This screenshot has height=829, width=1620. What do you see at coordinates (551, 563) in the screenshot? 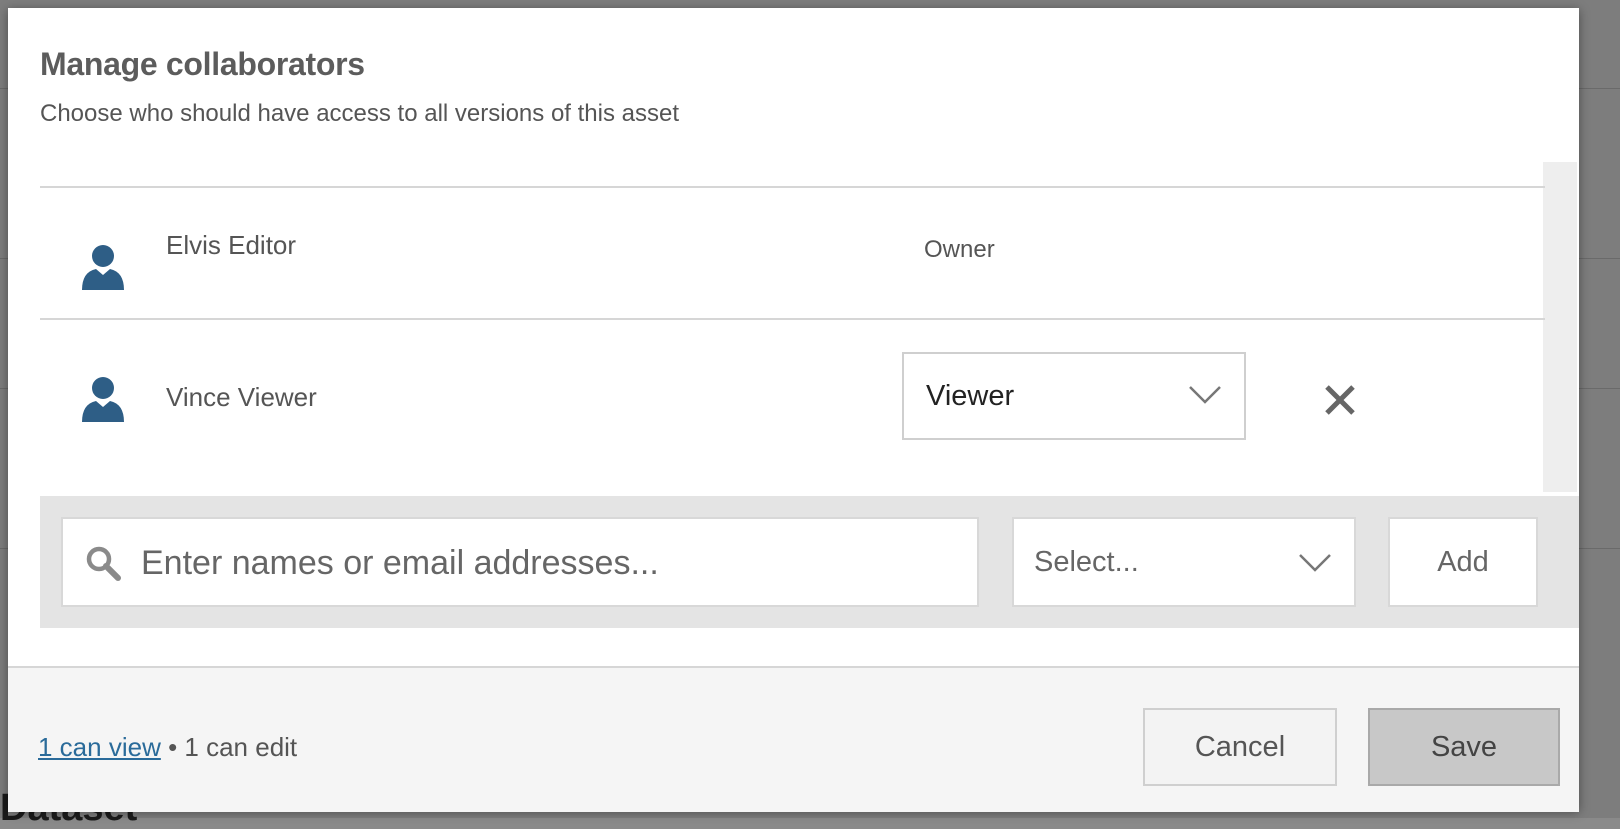
I see `search-input` at bounding box center [551, 563].